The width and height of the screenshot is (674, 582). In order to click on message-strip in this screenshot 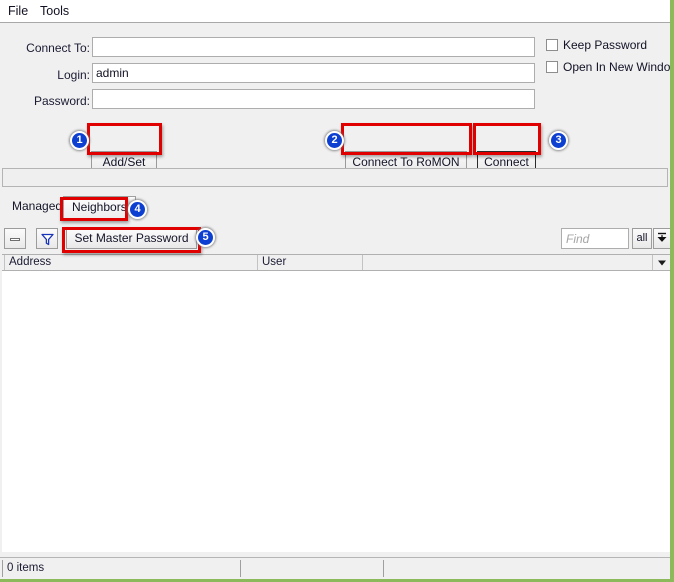, I will do `click(335, 177)`.